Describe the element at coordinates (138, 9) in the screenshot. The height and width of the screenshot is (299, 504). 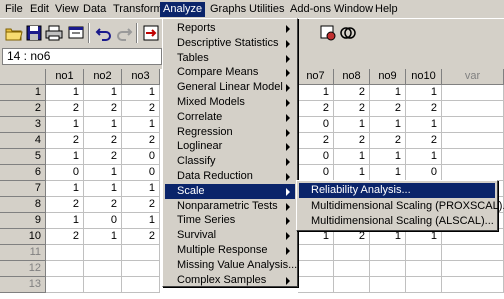
I see `menu-transform: Transform` at that location.